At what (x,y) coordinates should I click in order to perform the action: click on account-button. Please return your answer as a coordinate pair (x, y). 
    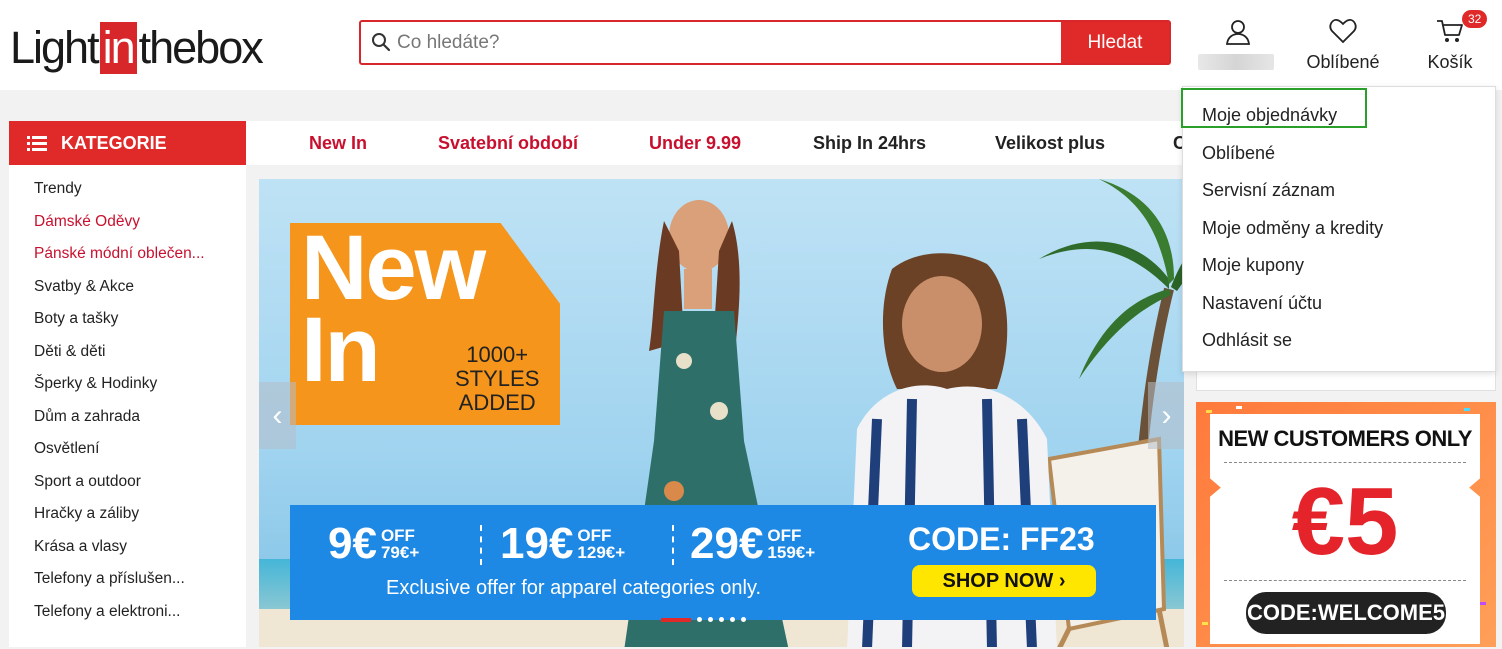
    Looking at the image, I should click on (1238, 32).